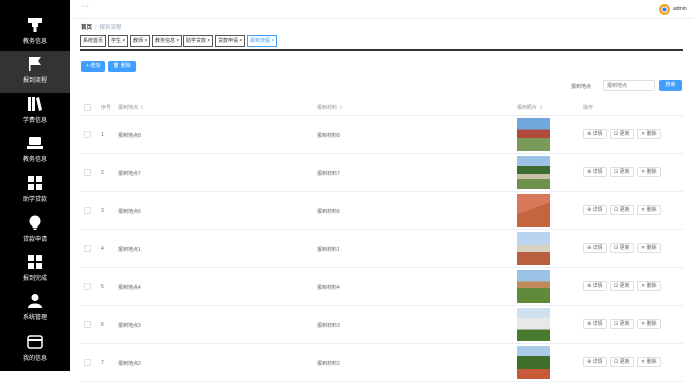 This screenshot has width=693, height=382. I want to click on menu-toggle-icon: ···, so click(85, 6).